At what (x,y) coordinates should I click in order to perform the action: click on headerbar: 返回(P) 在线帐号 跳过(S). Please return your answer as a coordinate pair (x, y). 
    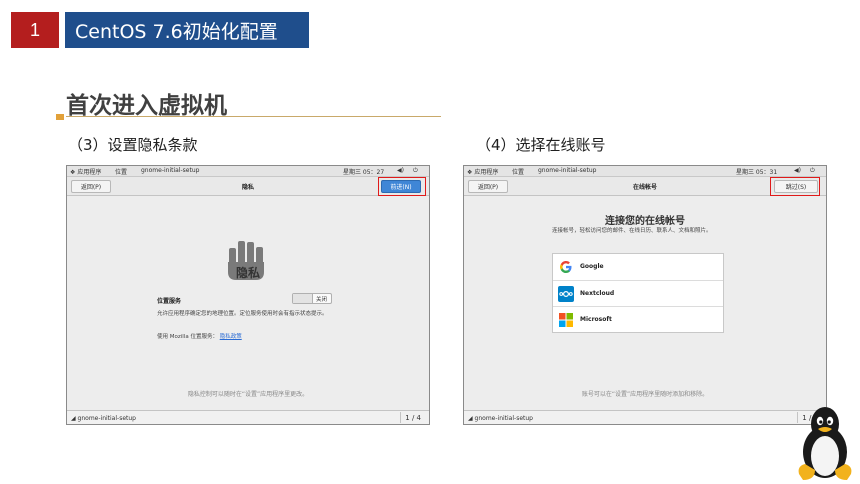
    Looking at the image, I should click on (645, 186).